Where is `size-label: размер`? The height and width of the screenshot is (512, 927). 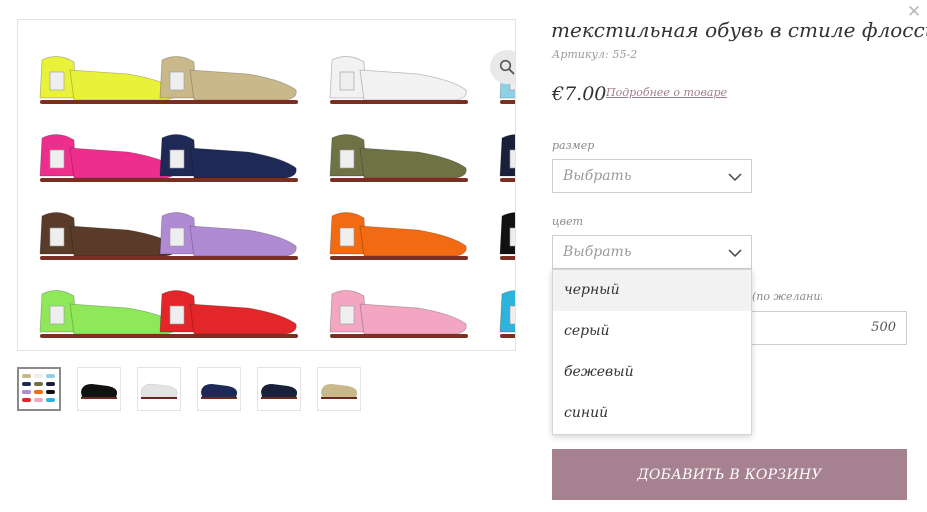
size-label: размер is located at coordinates (573, 145).